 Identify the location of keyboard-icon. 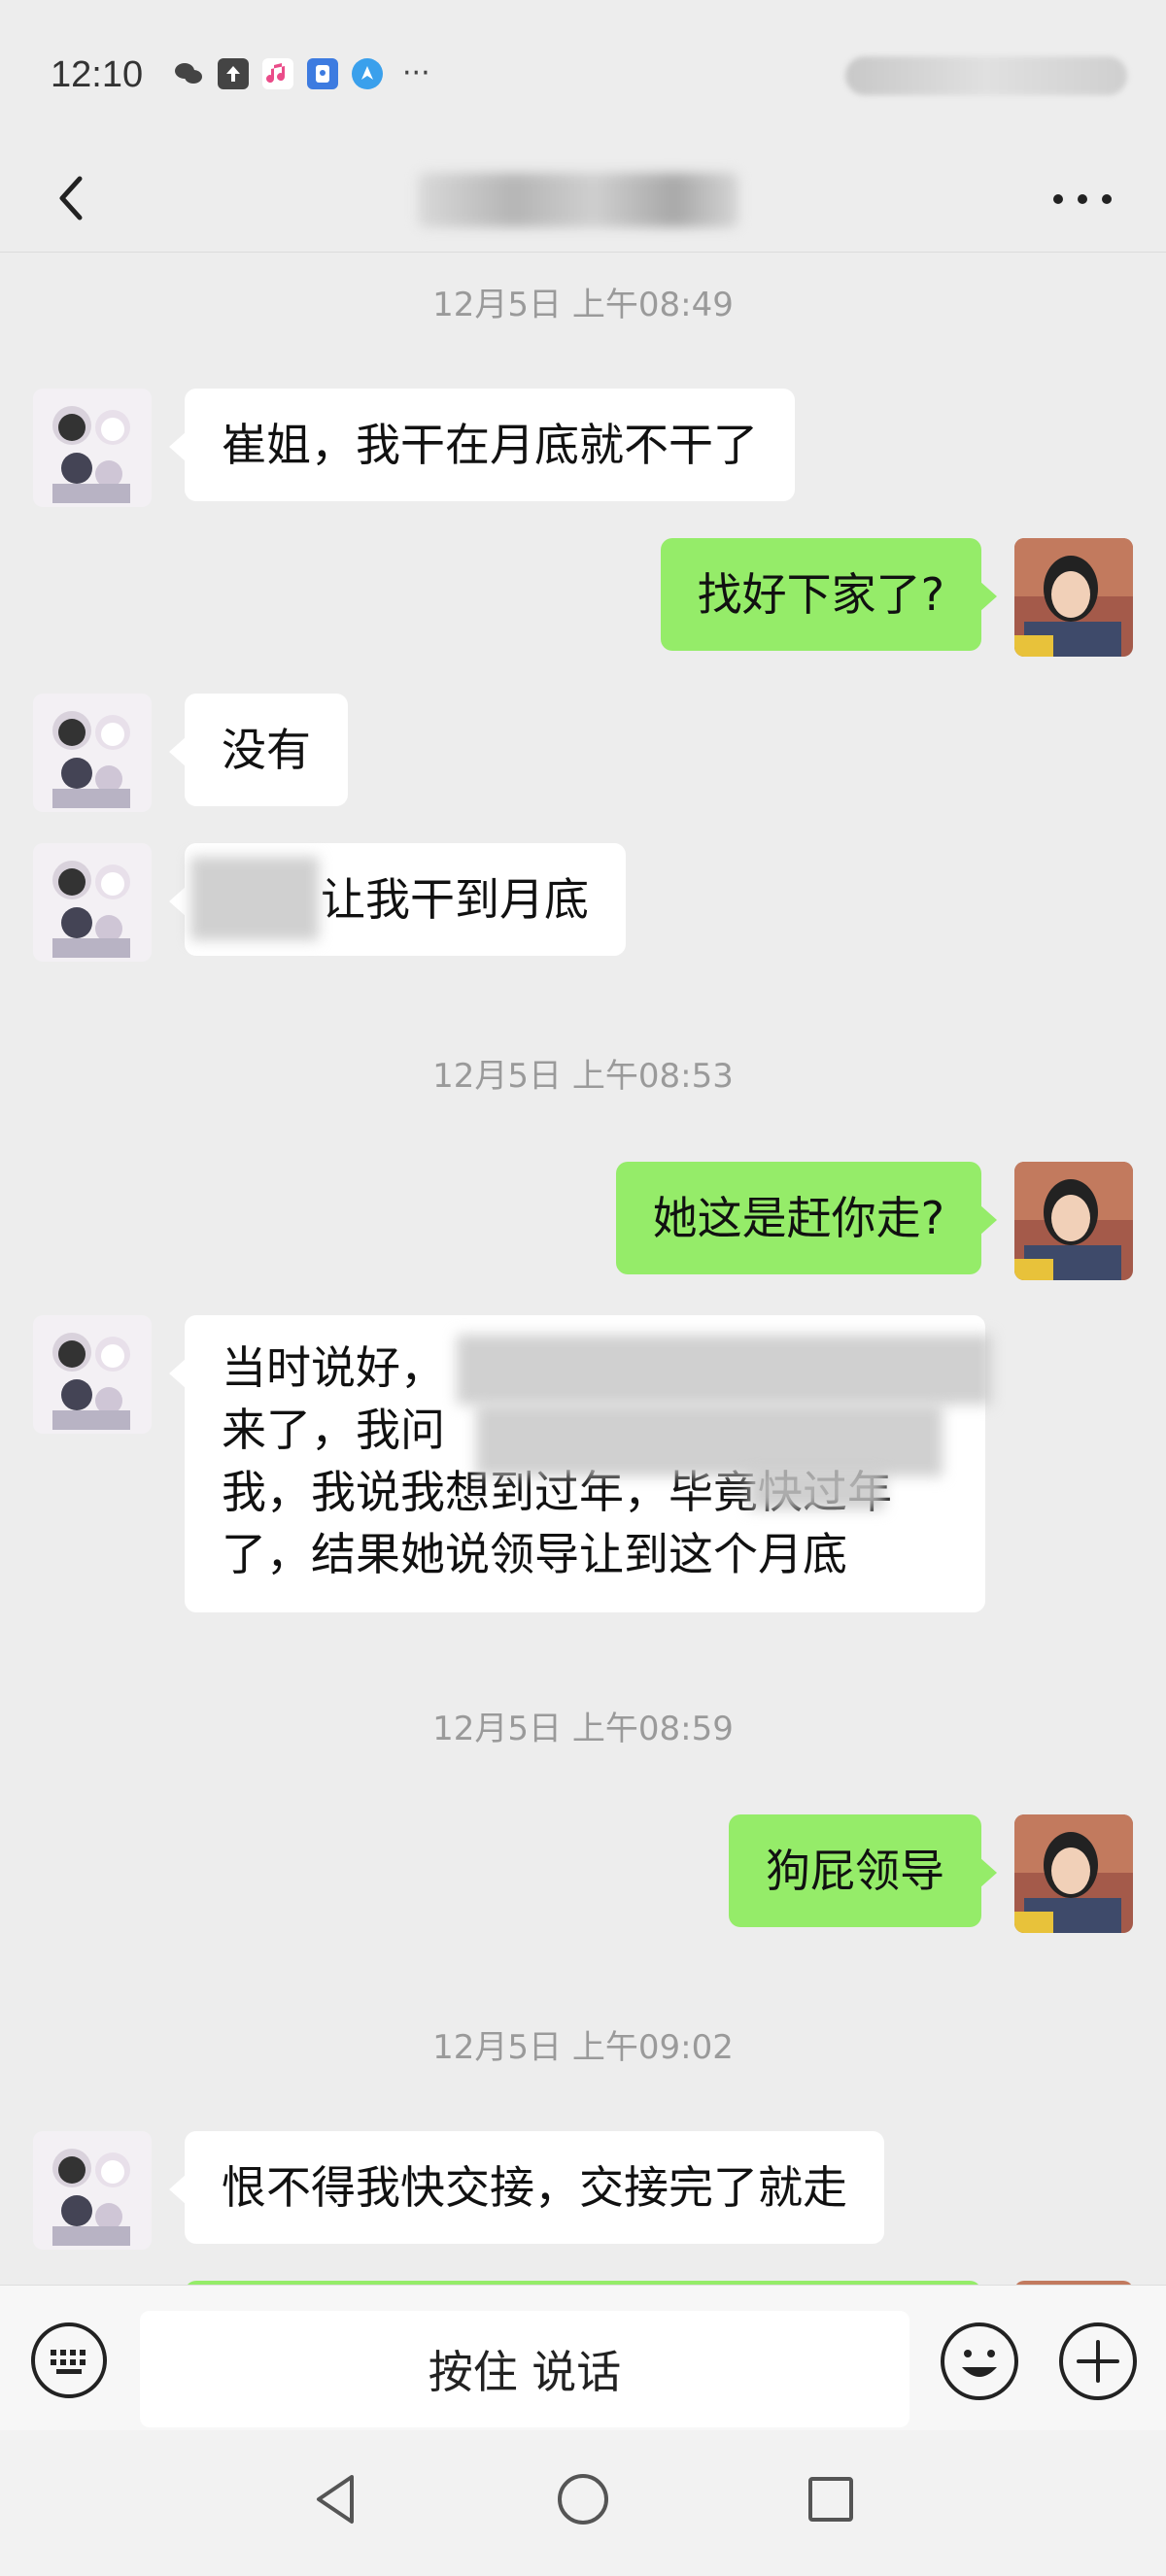
(69, 2360).